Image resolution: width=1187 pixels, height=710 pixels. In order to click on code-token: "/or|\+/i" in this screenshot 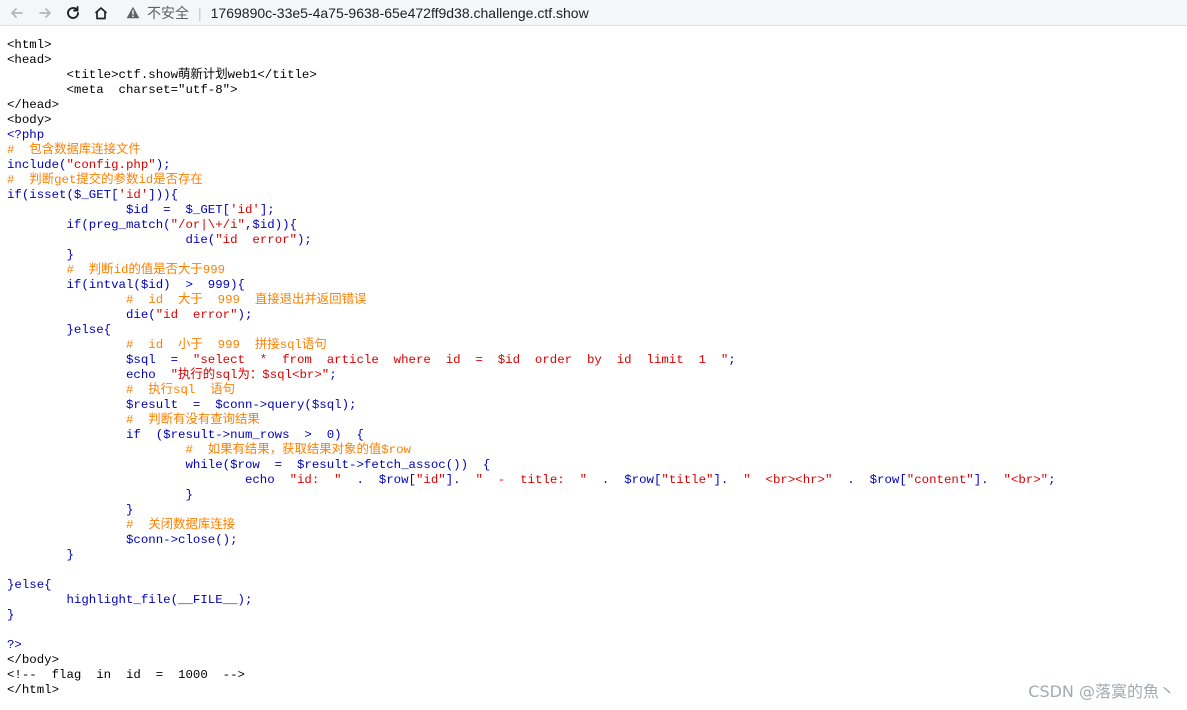, I will do `click(207, 225)`.